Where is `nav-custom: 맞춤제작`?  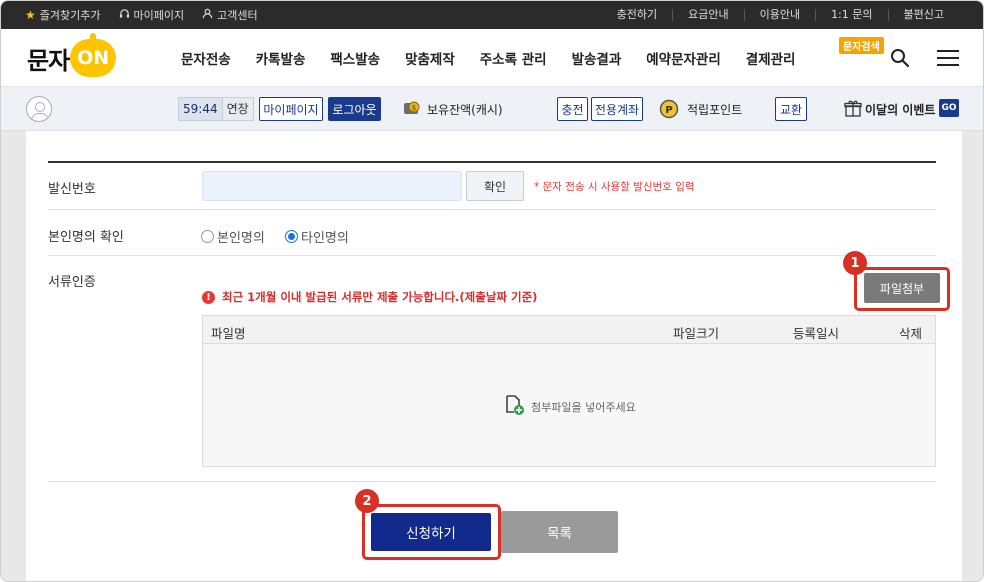
nav-custom: 맞춤제작 is located at coordinates (430, 58).